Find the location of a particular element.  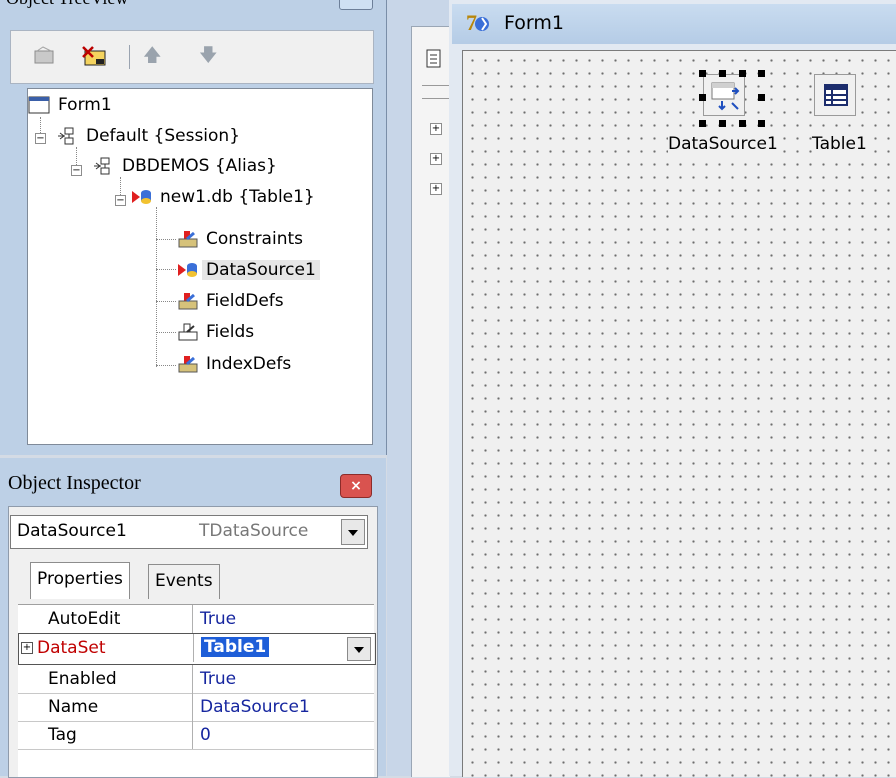

table-component-icon is located at coordinates (141, 197).